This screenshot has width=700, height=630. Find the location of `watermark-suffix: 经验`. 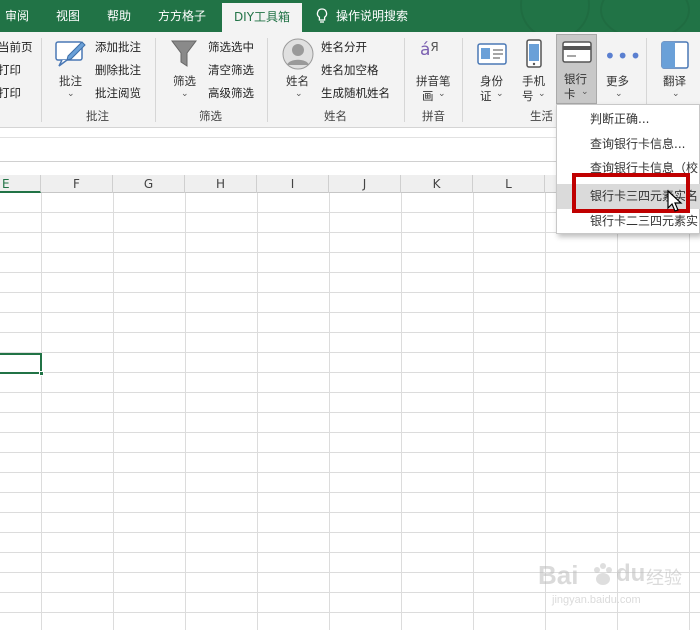

watermark-suffix: 经验 is located at coordinates (664, 578).